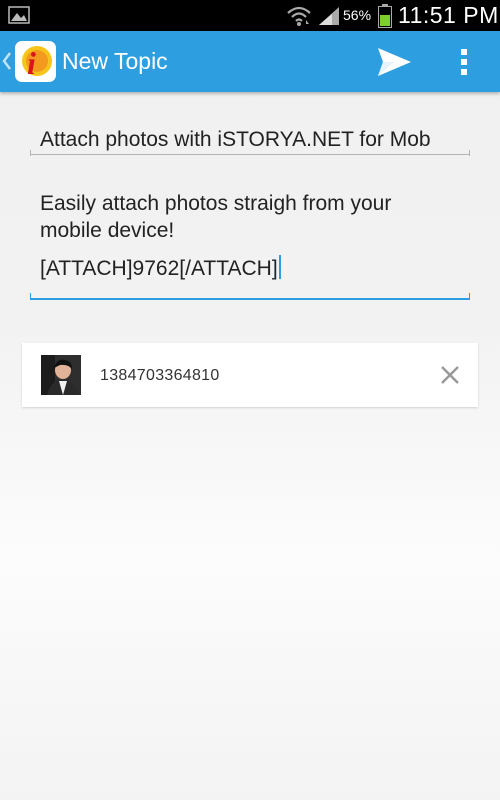 This screenshot has height=800, width=500. What do you see at coordinates (299, 16) in the screenshot?
I see `wifi-icon` at bounding box center [299, 16].